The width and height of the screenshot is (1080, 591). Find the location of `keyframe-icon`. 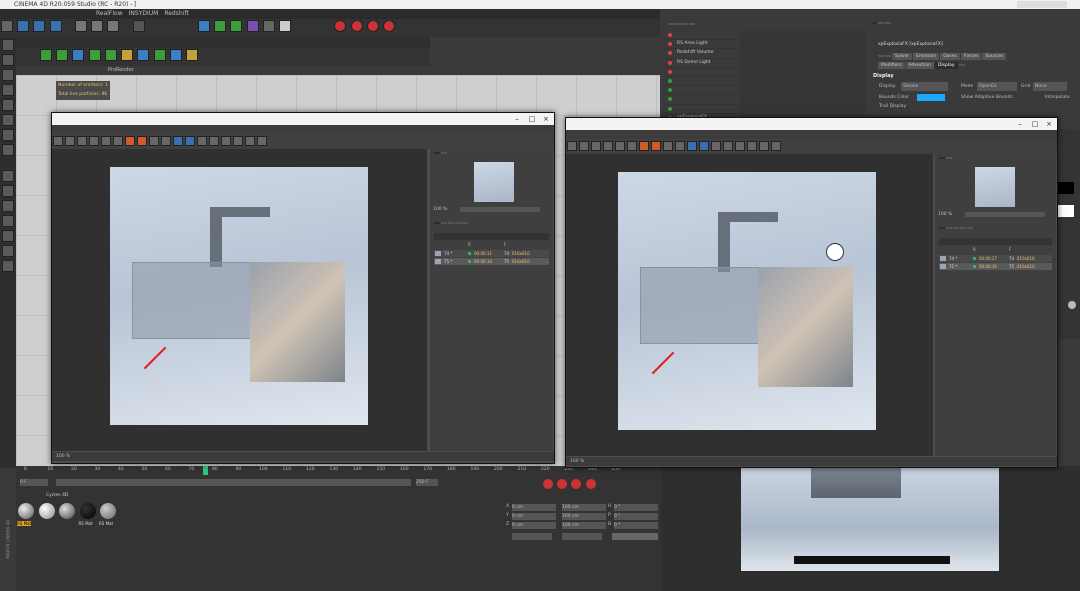

keyframe-icon is located at coordinates (576, 484).